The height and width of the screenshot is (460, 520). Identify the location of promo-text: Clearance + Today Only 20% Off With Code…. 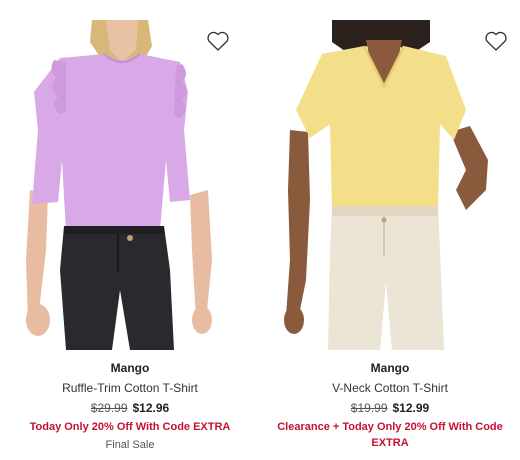
(390, 435).